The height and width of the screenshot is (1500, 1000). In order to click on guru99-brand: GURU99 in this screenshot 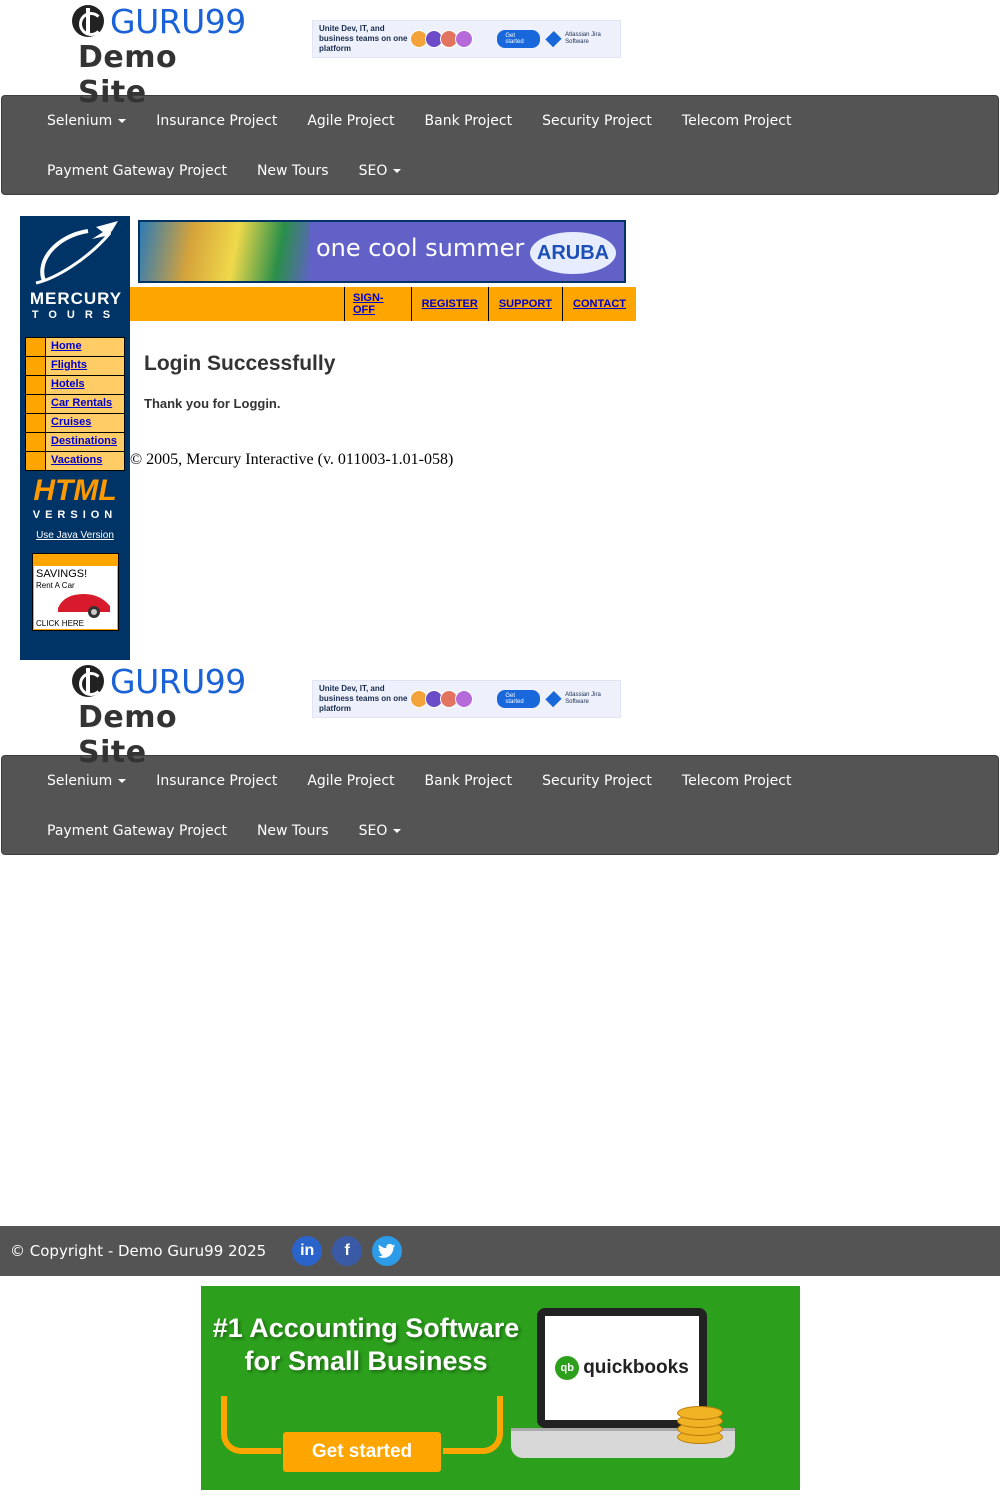, I will do `click(178, 681)`.